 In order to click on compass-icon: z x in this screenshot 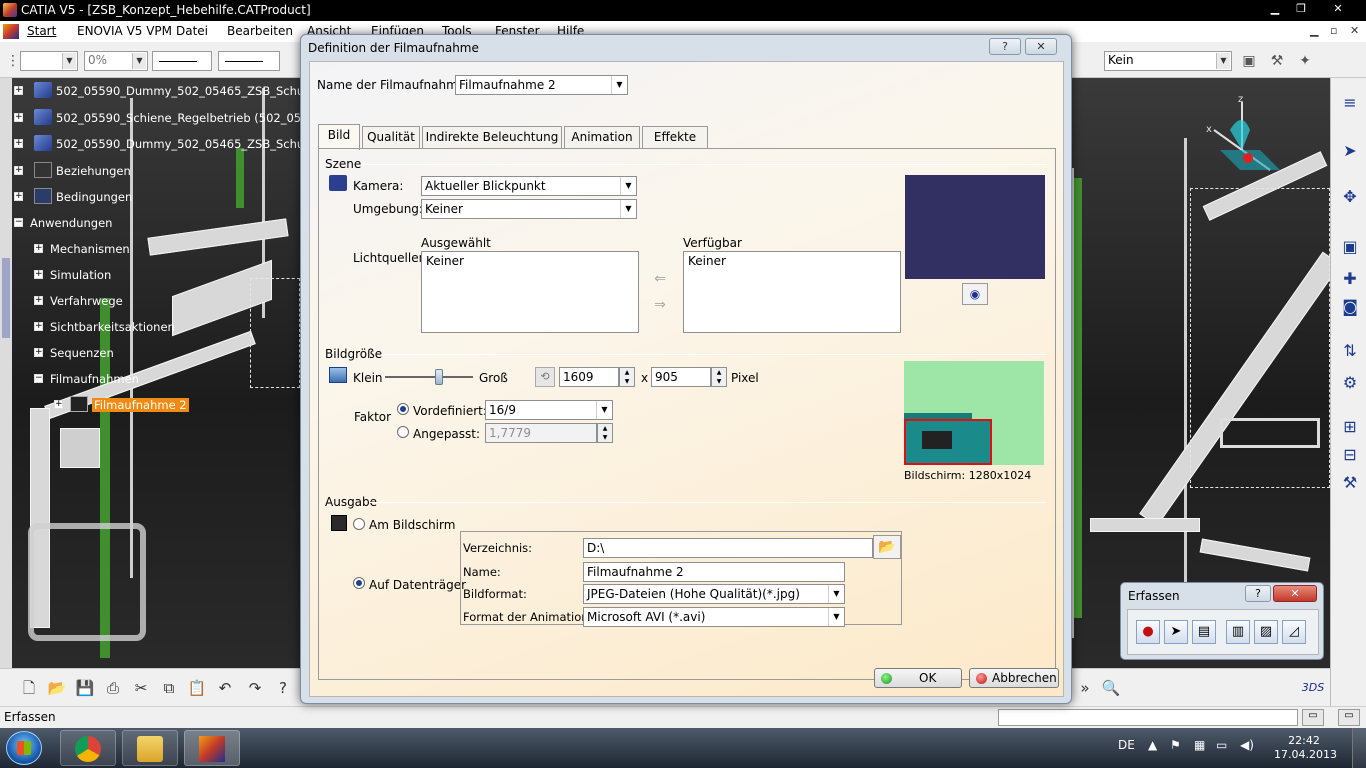, I will do `click(1250, 140)`.